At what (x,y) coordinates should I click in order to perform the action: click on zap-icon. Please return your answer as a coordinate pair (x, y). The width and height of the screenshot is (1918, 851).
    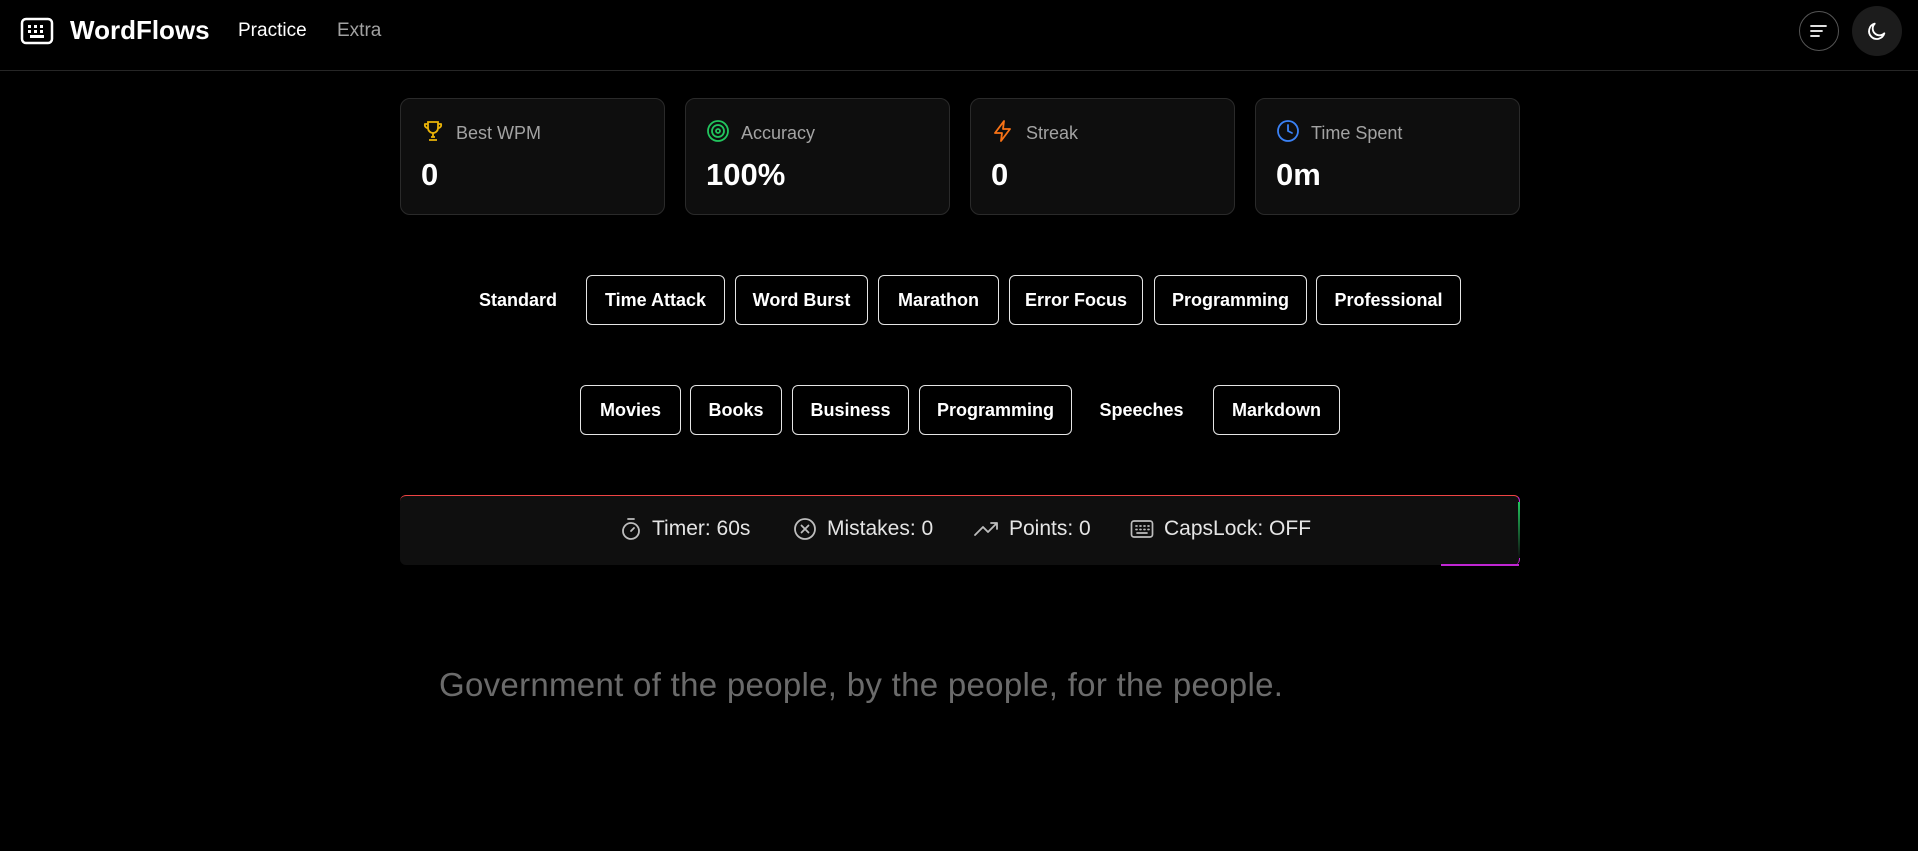
    Looking at the image, I should click on (1002, 131).